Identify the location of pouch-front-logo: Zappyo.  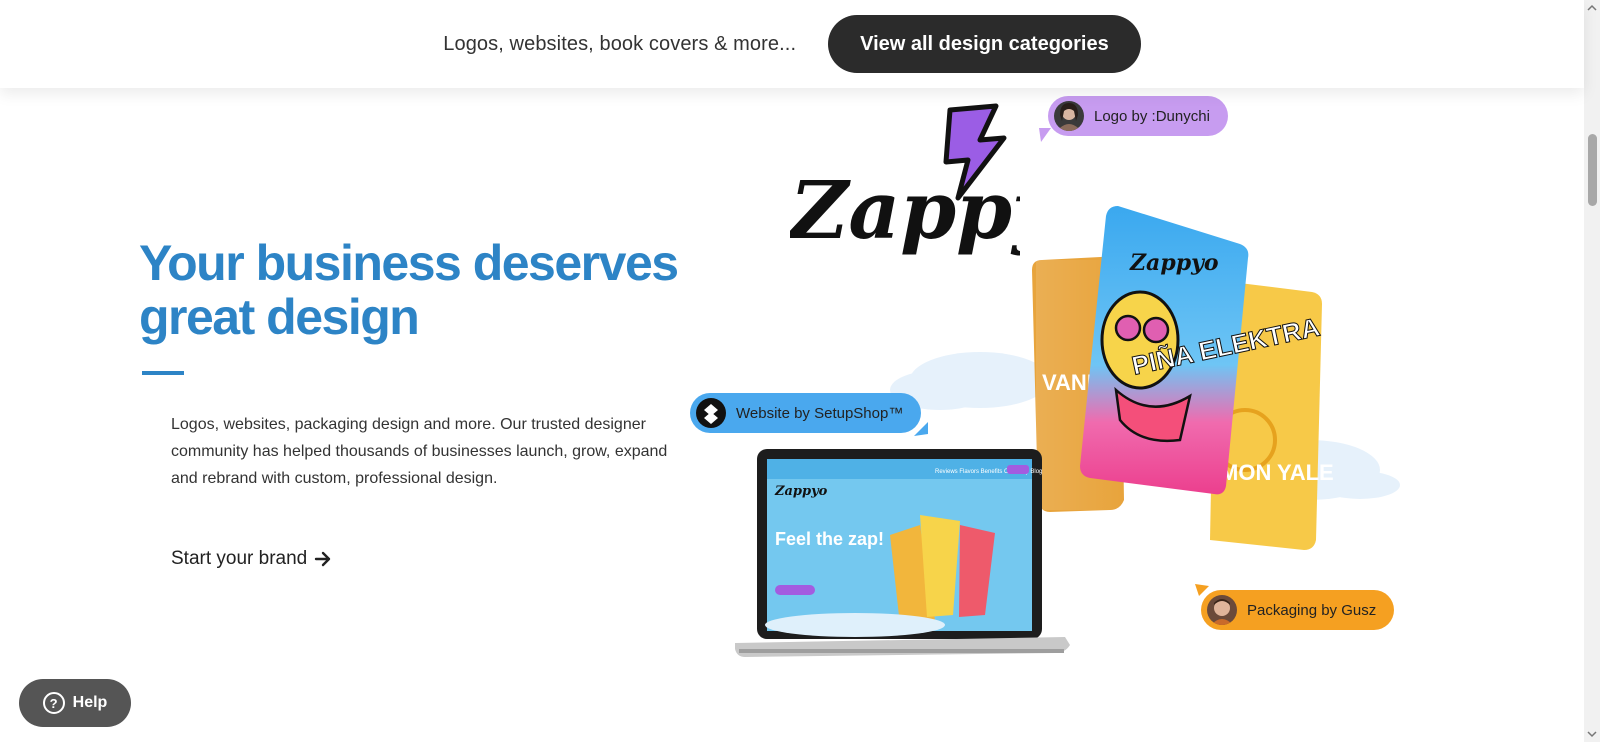
(1174, 263).